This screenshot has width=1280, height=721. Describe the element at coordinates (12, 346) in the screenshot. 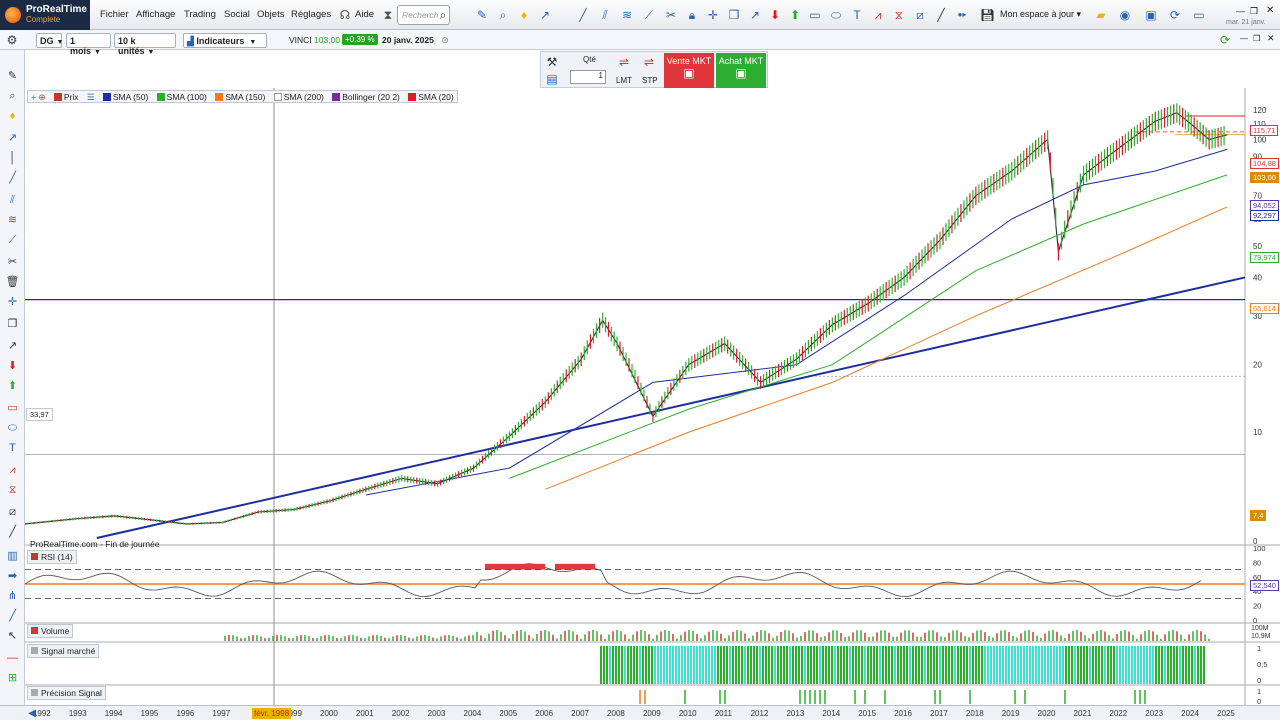

I see `arrow-tool-icon: ↗` at that location.